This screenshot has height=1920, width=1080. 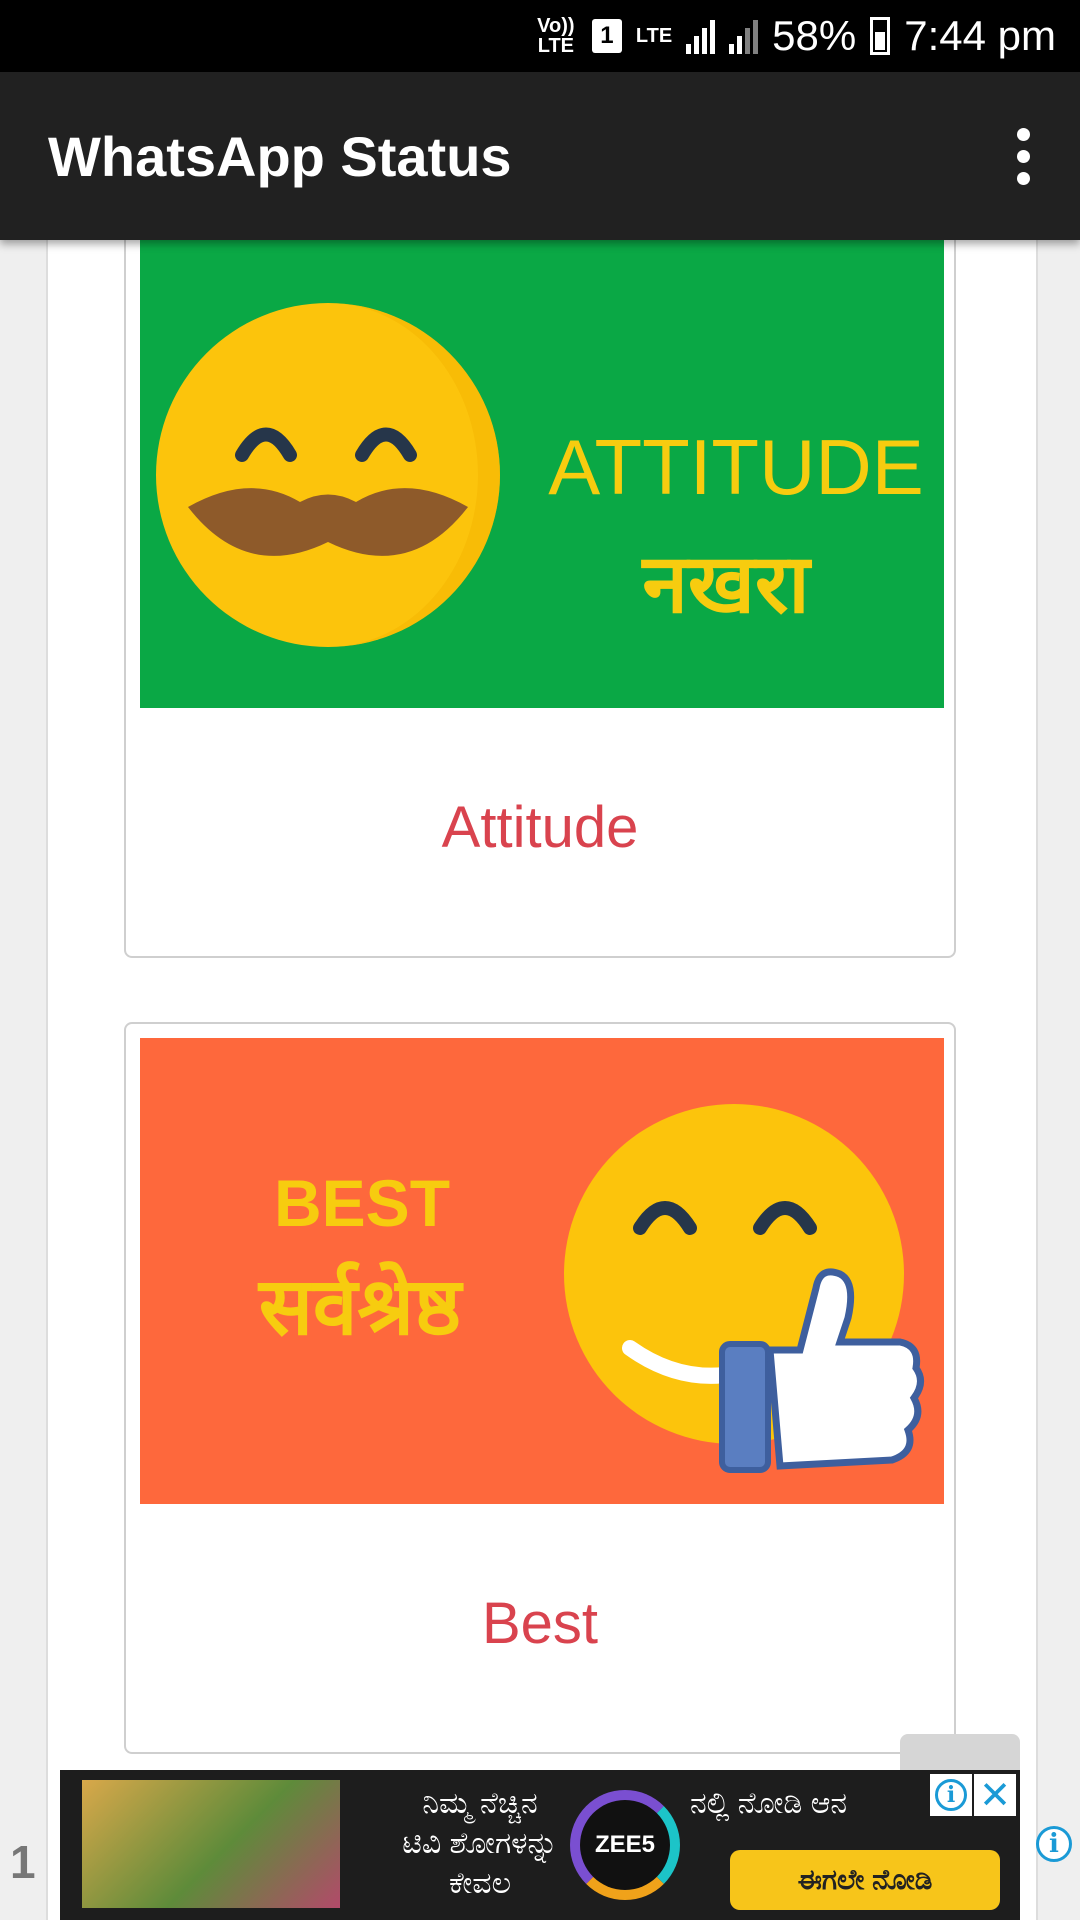 I want to click on ad-side-number: 1, so click(x=23, y=1862).